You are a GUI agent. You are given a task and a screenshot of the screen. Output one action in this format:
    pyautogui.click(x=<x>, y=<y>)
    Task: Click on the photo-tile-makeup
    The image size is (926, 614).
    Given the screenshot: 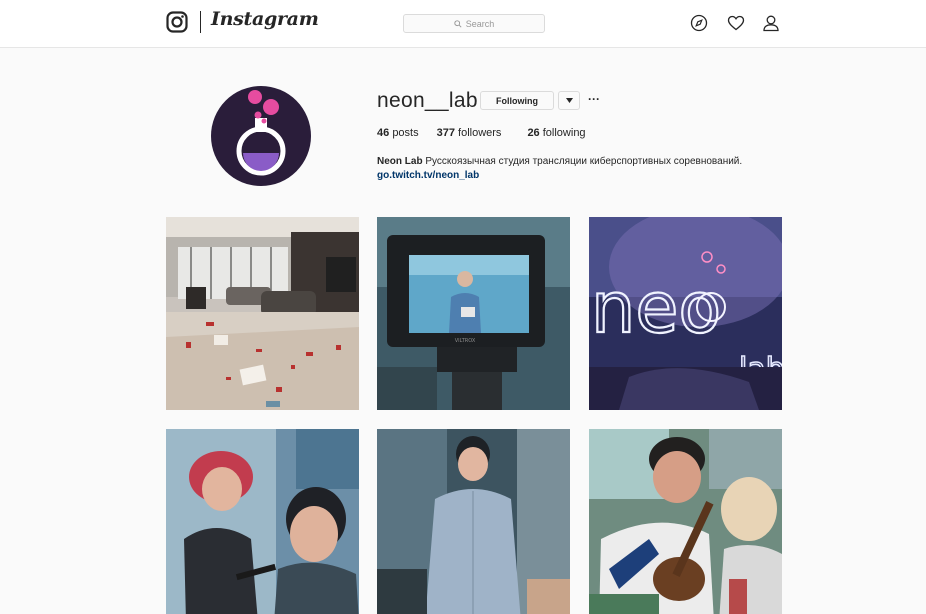 What is the action you would take?
    pyautogui.click(x=262, y=521)
    